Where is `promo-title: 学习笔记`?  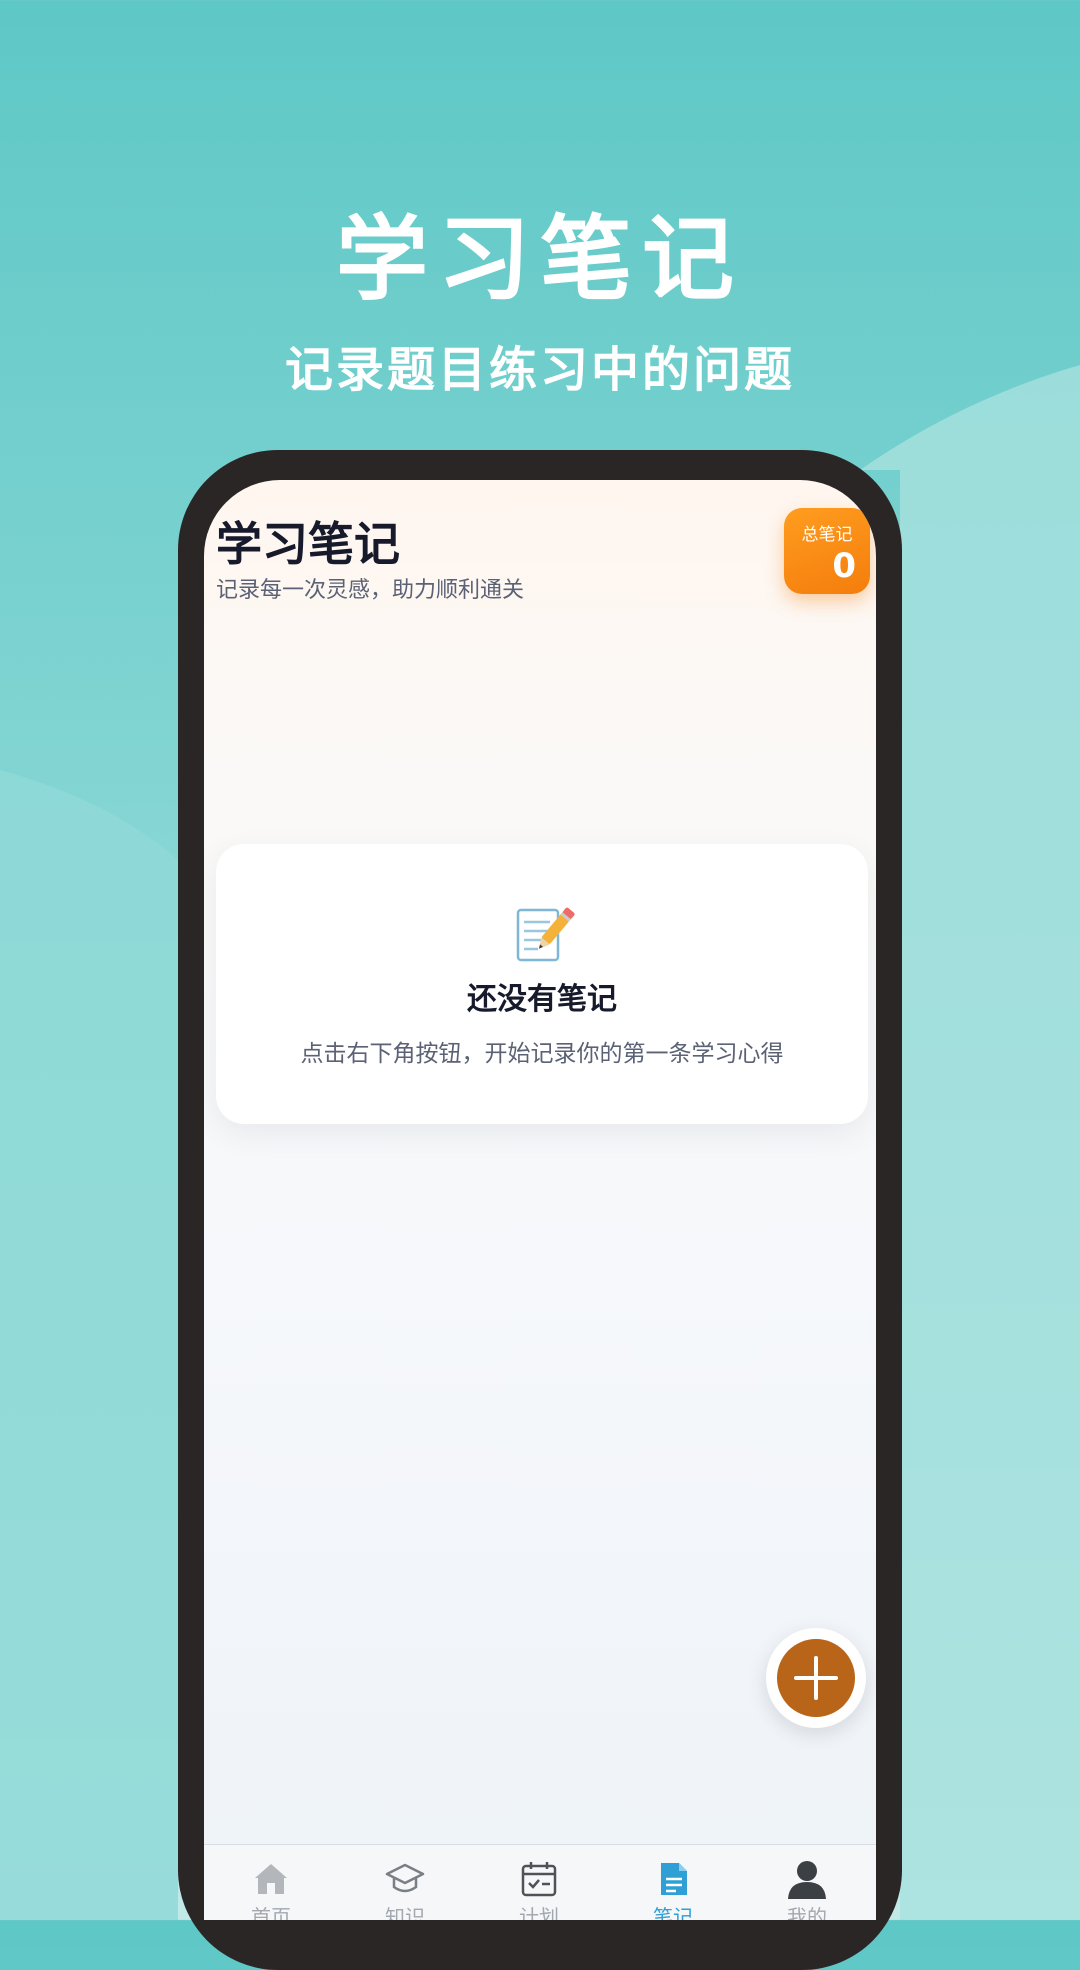
promo-title: 学习笔记 is located at coordinates (539, 259).